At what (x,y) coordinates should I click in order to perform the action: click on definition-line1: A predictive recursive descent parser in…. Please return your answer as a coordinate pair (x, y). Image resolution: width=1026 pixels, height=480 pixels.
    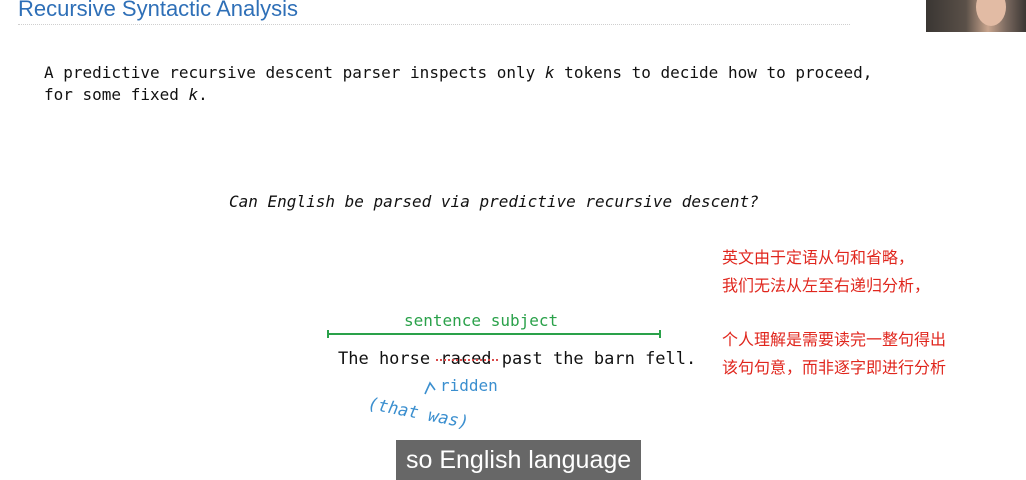
    Looking at the image, I should click on (294, 72).